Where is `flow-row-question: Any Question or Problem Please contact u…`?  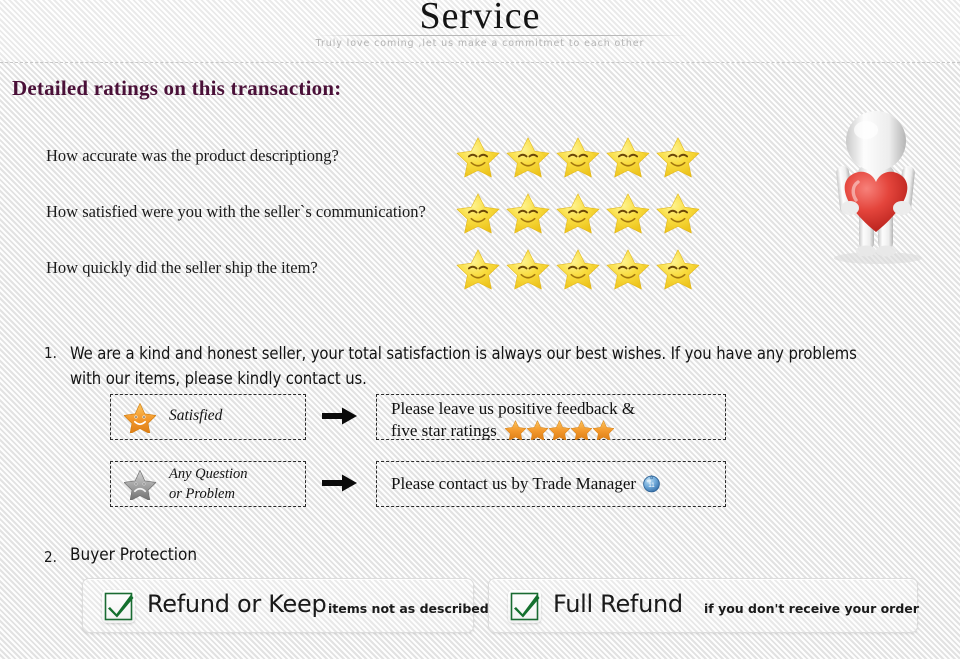
flow-row-question: Any Question or Problem Please contact u… is located at coordinates (480, 484).